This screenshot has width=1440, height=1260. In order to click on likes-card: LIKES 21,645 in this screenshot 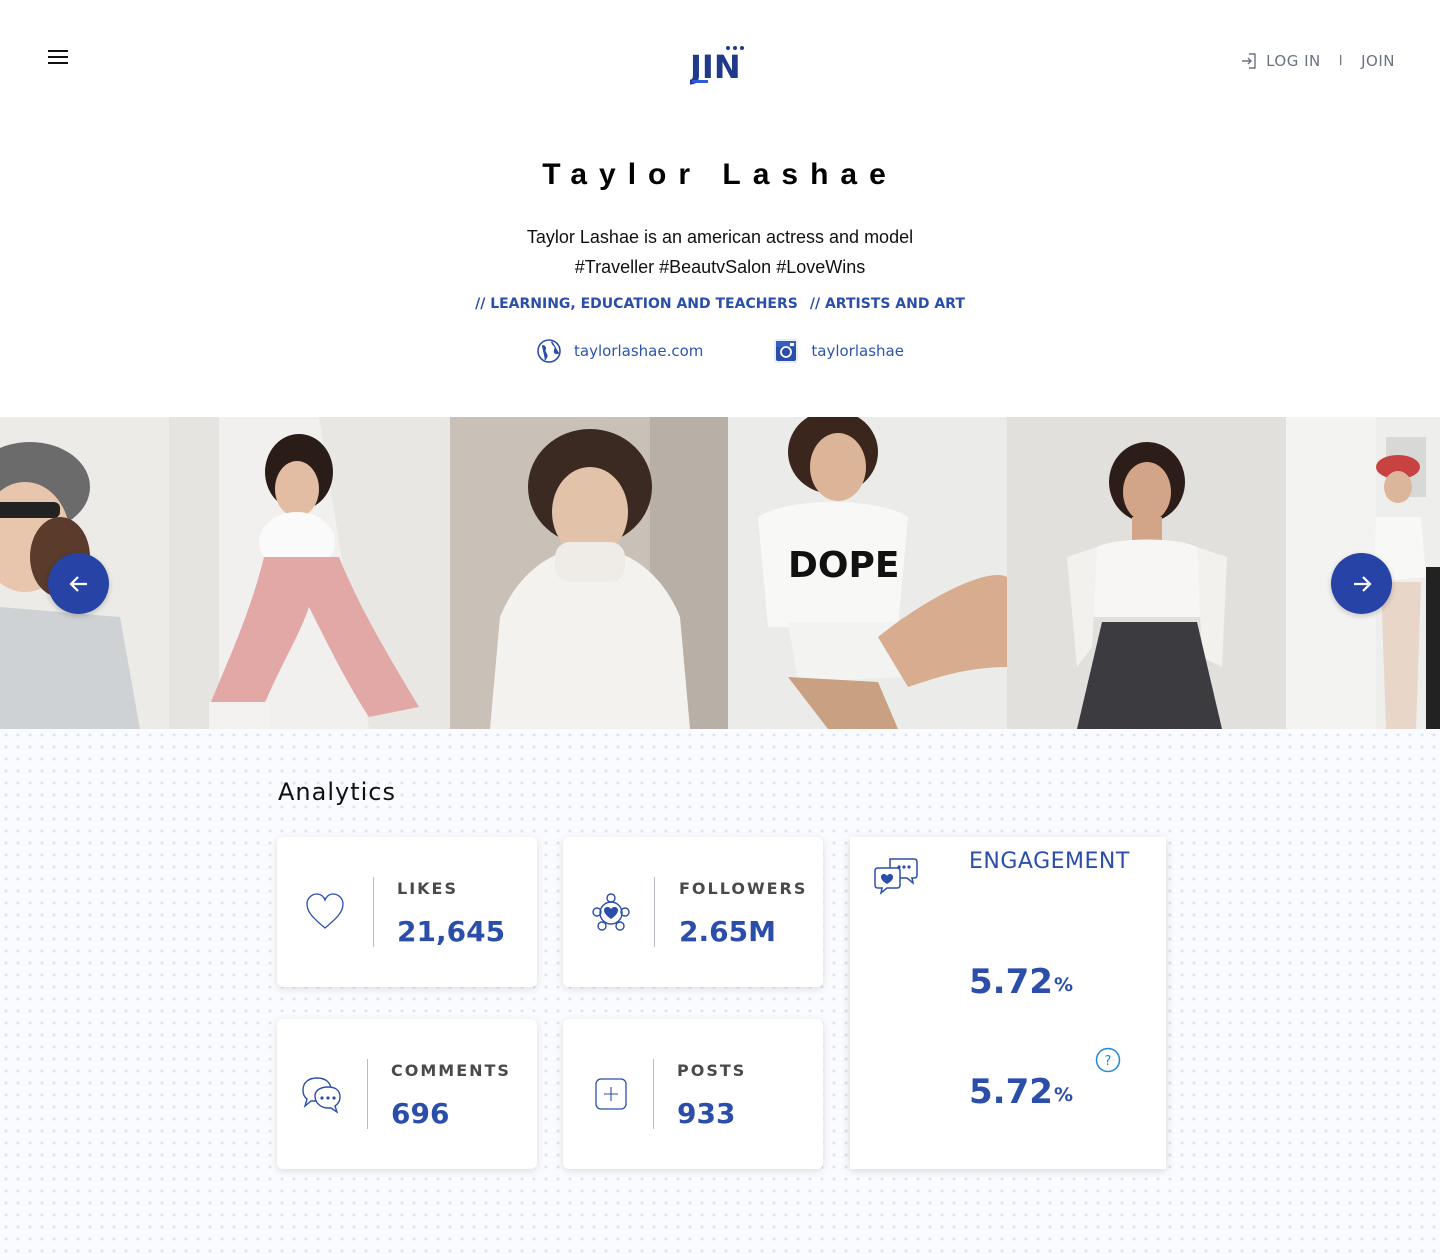, I will do `click(407, 912)`.